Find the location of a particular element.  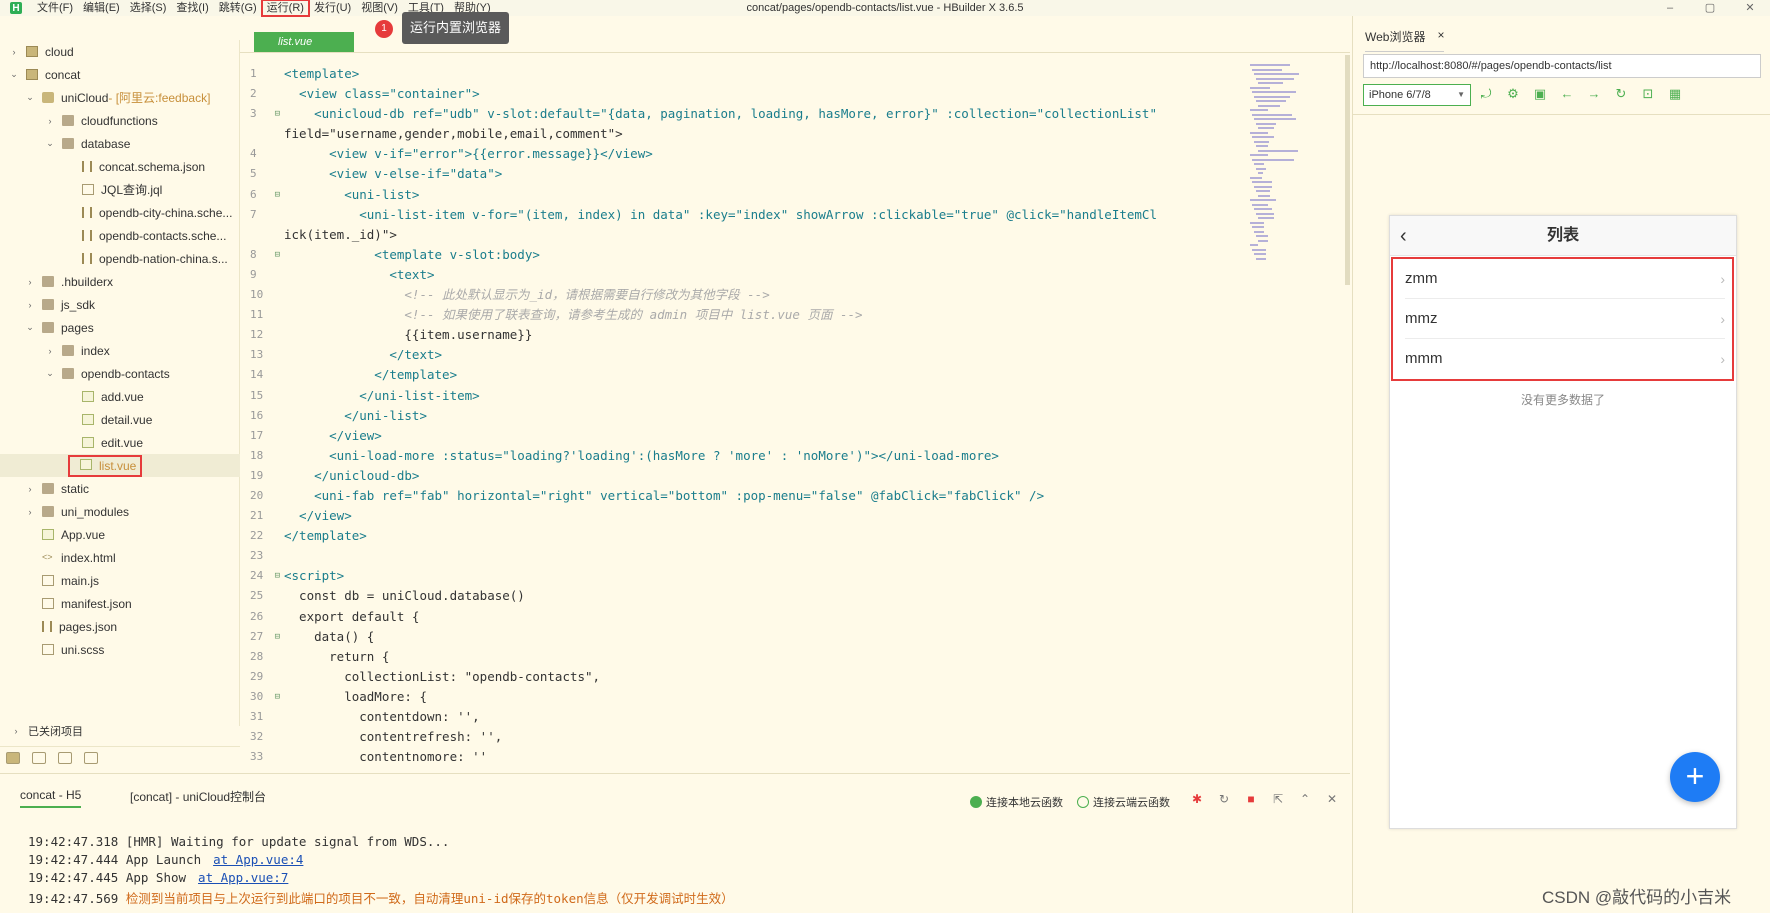

qrcode-icon: ▦ is located at coordinates (1675, 94).